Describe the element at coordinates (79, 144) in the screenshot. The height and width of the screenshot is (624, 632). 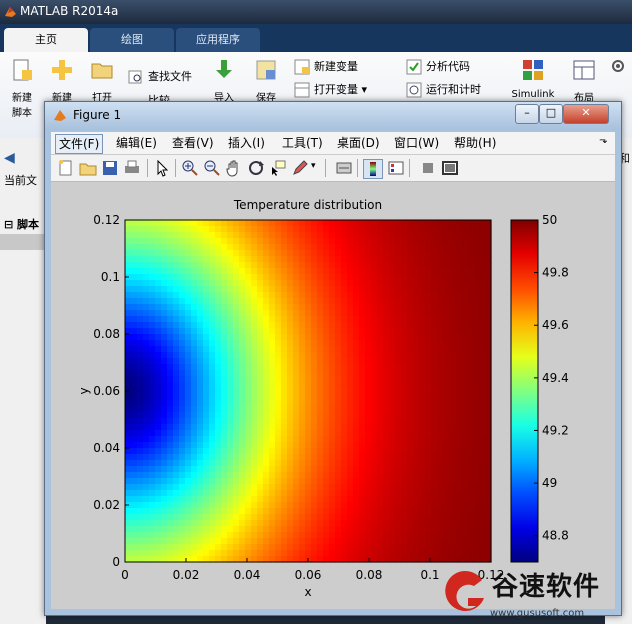
I see `menu-file: 文件(F)` at that location.